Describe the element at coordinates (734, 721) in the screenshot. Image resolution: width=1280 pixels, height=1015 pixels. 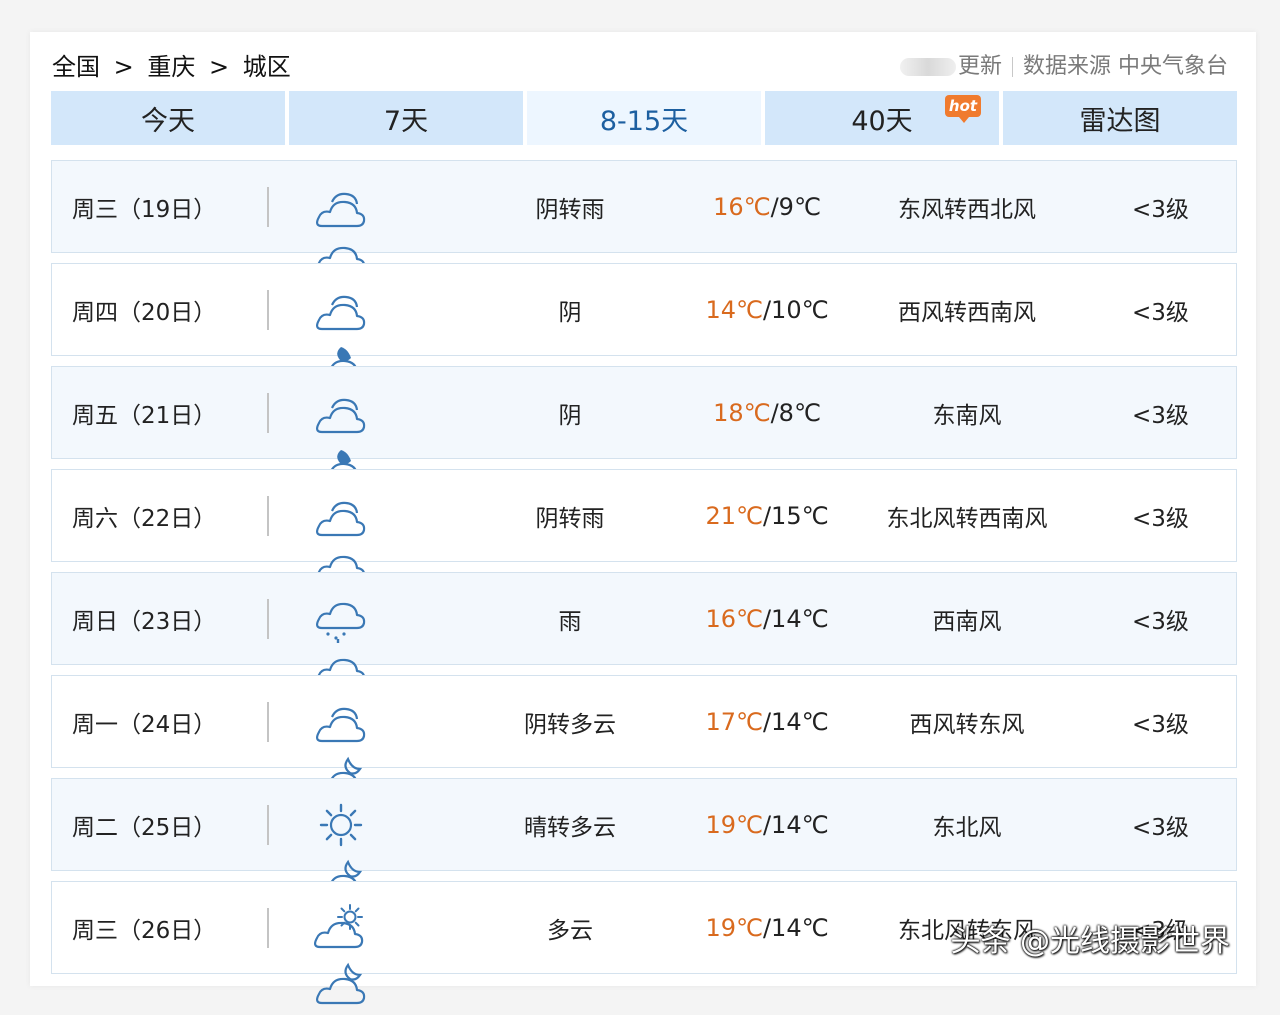
I see `temp-high: 17℃` at that location.